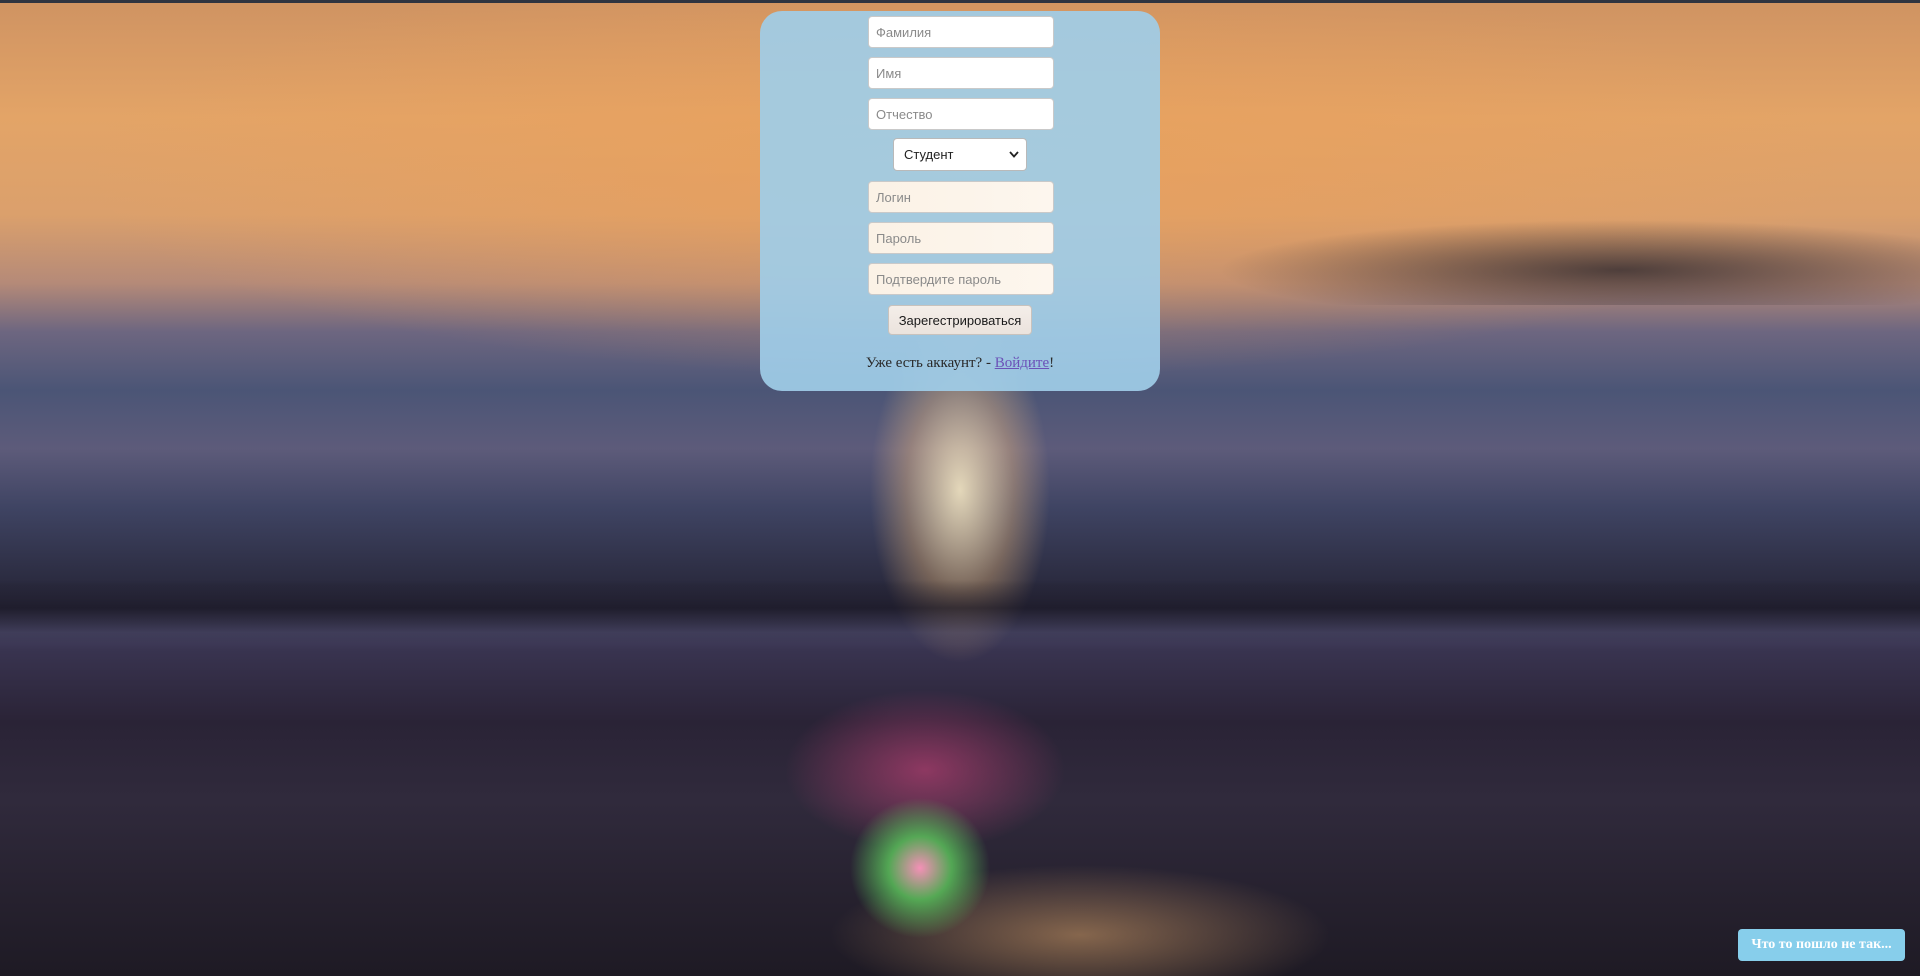 The image size is (1920, 976). I want to click on first-name-input, so click(961, 73).